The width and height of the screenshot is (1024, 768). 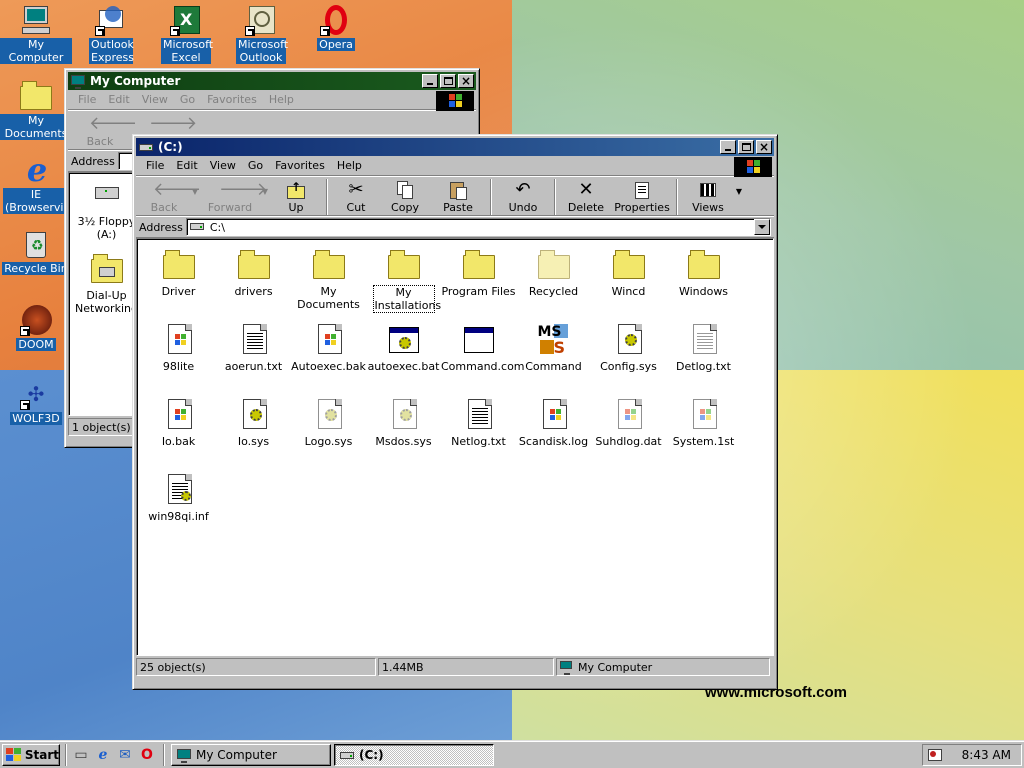 What do you see at coordinates (272, 81) in the screenshot?
I see `window-titlebar: My Computer ×` at bounding box center [272, 81].